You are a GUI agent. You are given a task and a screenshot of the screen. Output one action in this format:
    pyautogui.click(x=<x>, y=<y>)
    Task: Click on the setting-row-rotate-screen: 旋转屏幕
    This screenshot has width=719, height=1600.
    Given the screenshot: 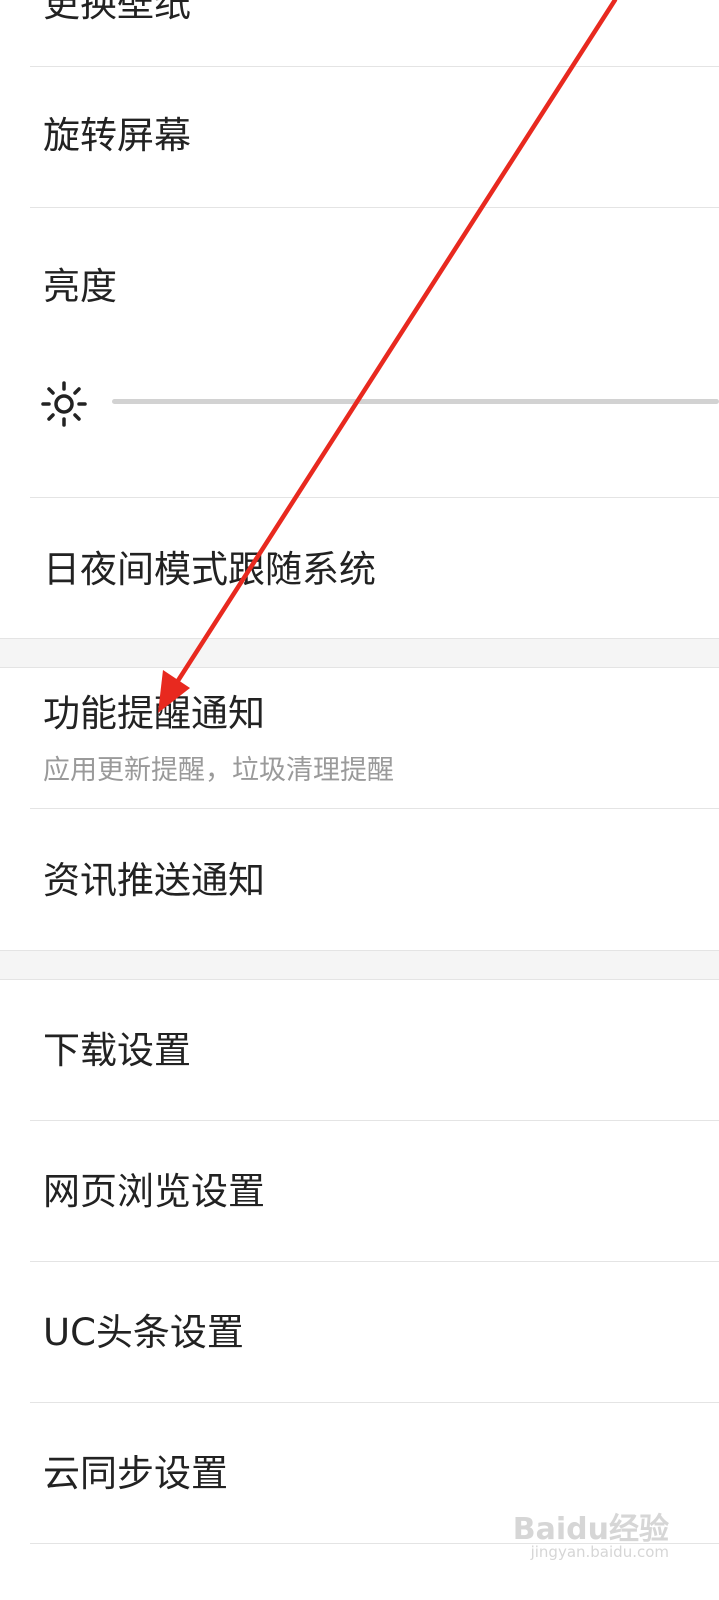 What is the action you would take?
    pyautogui.click(x=374, y=137)
    